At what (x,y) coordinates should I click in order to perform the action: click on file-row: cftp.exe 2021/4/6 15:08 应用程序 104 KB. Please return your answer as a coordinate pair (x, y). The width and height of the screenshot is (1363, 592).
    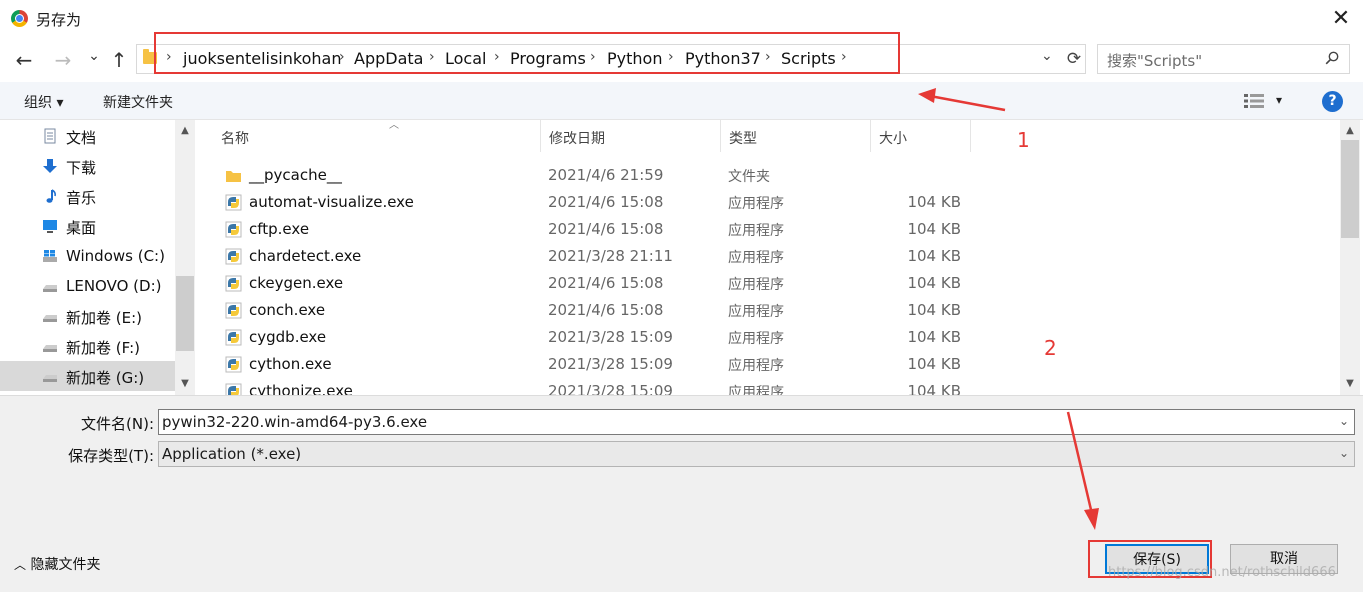
    Looking at the image, I should click on (595, 229).